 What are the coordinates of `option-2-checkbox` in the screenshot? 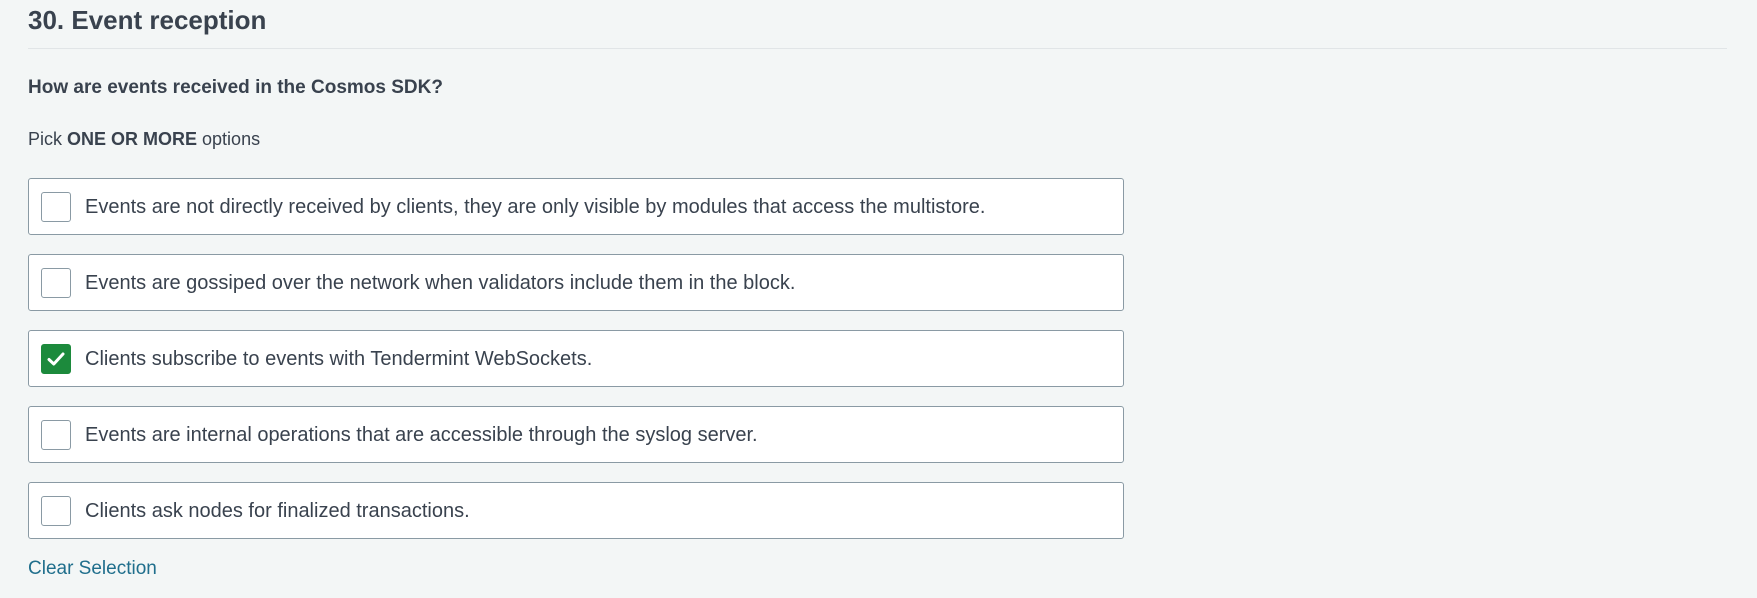 It's located at (56, 283).